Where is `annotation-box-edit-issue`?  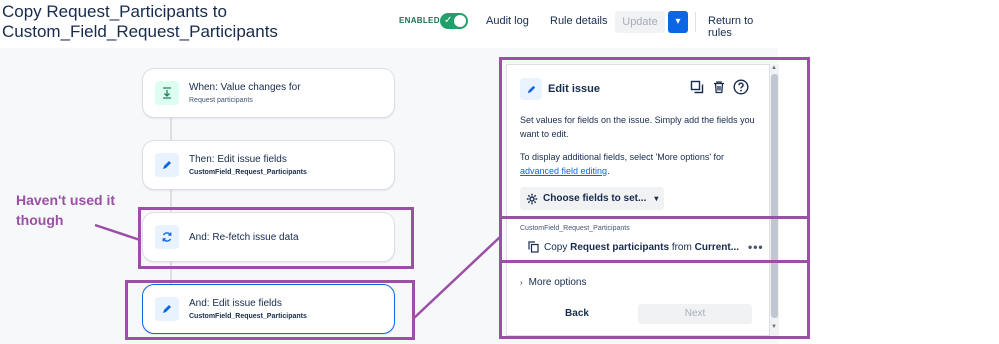 annotation-box-edit-issue is located at coordinates (270, 310).